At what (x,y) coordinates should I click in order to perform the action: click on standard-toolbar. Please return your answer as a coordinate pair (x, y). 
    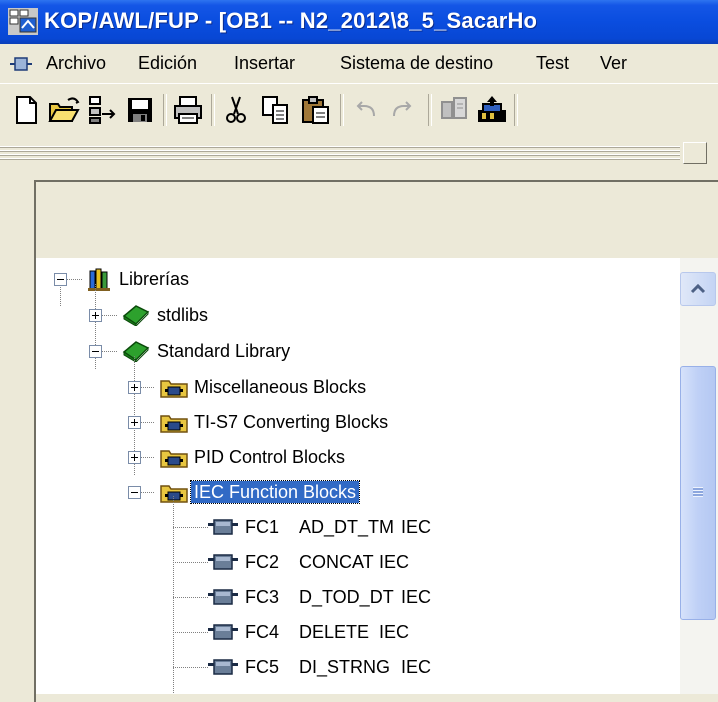
    Looking at the image, I should click on (359, 111).